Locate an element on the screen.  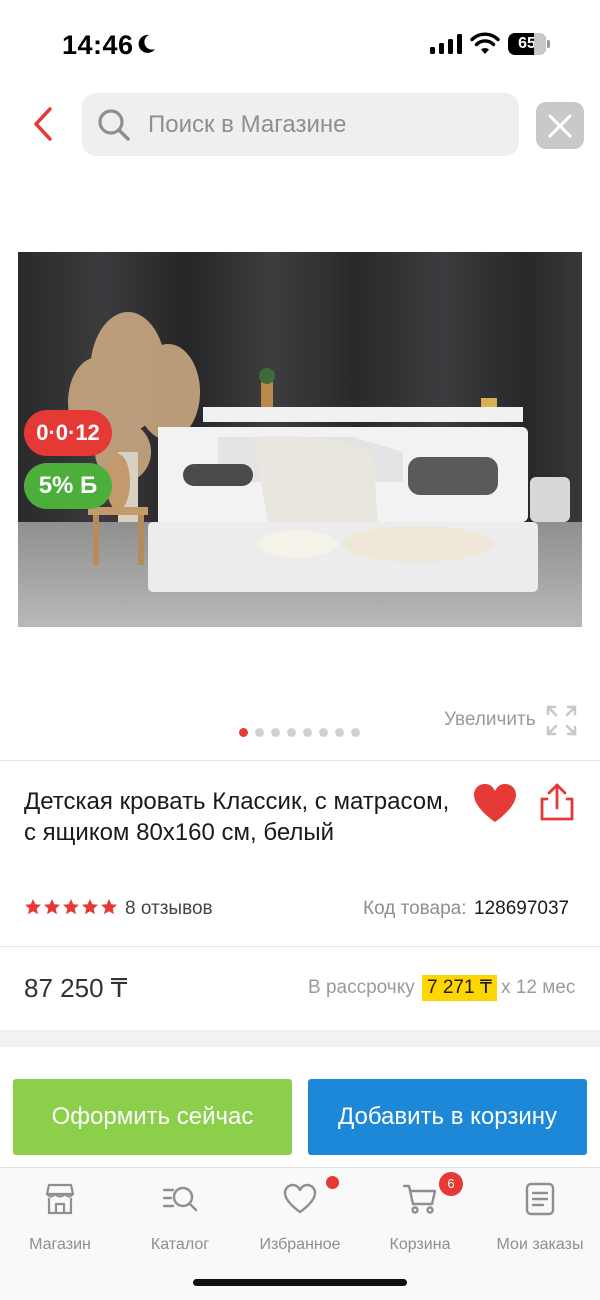
tab-label: Корзина is located at coordinates (420, 1244).